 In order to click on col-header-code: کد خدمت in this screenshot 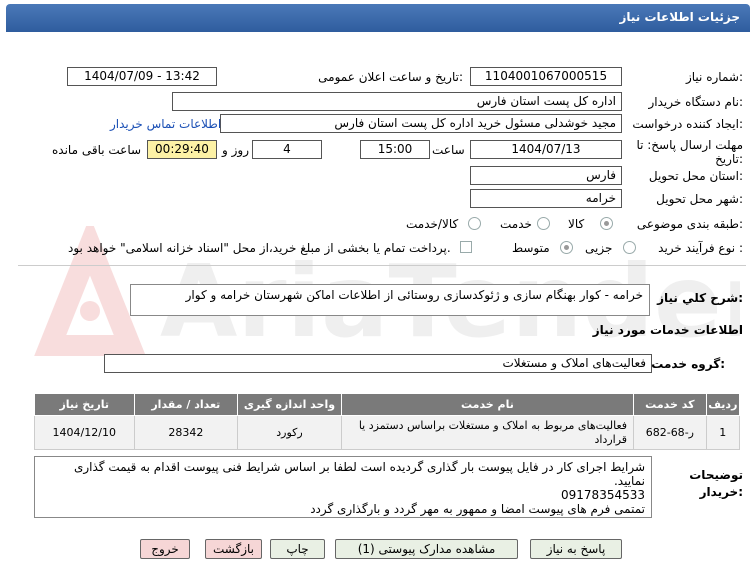, I will do `click(670, 404)`.